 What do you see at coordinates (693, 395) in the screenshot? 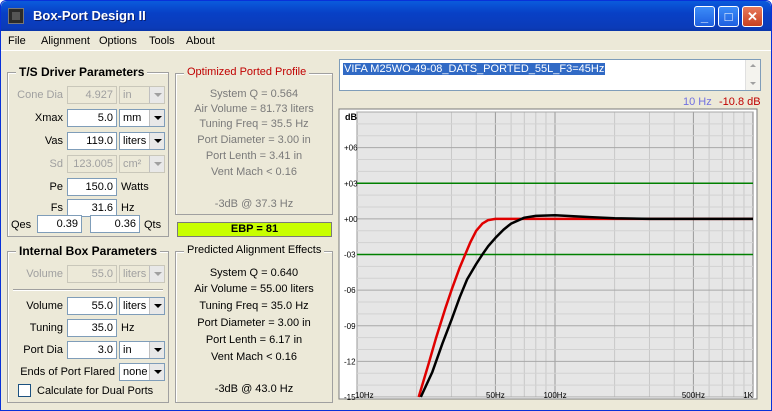
I see `x-tick-label: 500Hz` at bounding box center [693, 395].